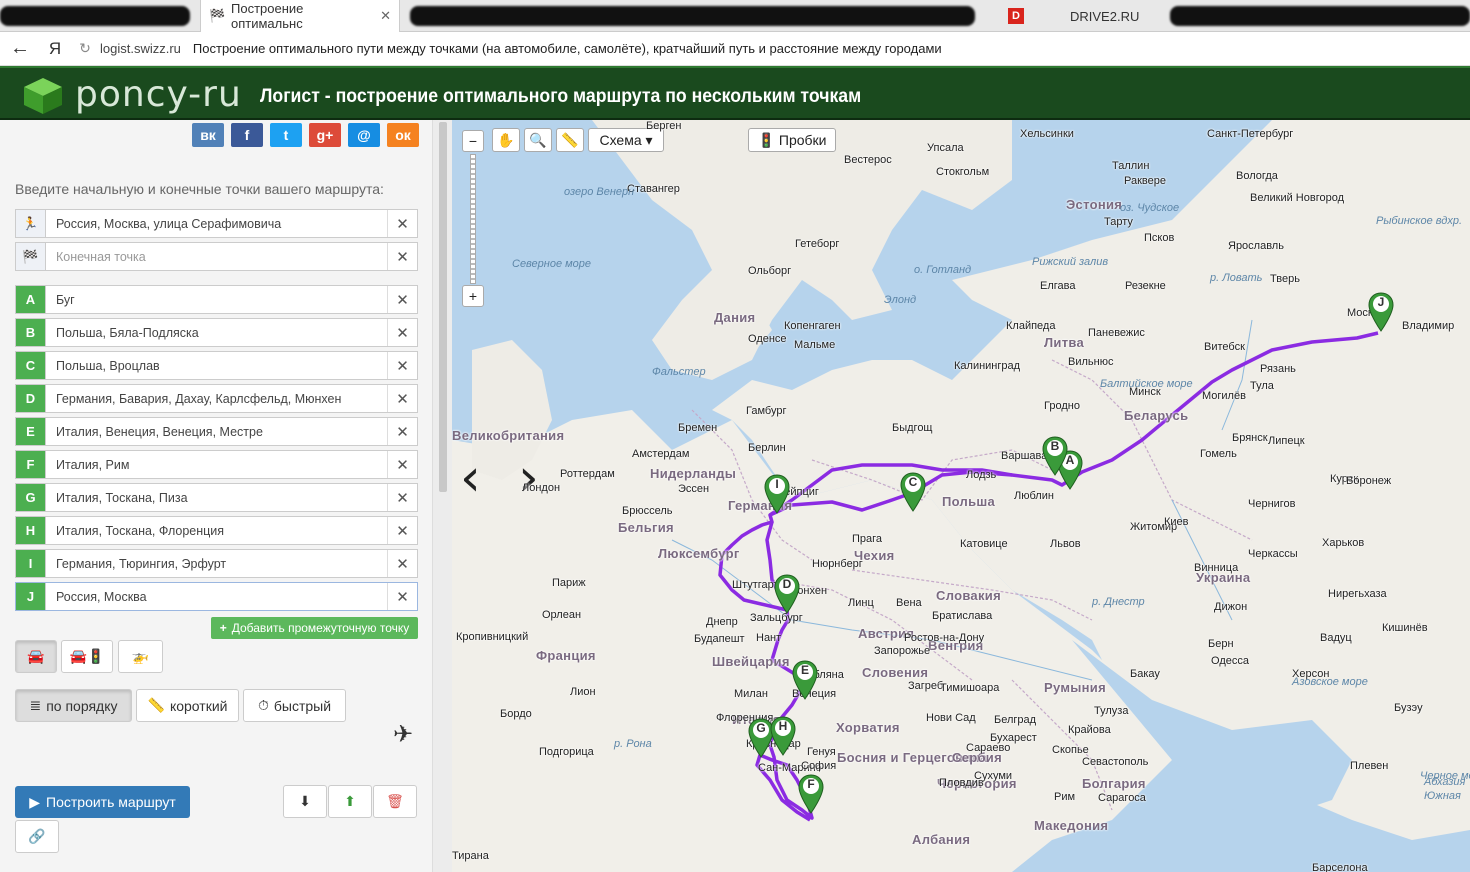 The width and height of the screenshot is (1470, 872). Describe the element at coordinates (385, 16) in the screenshot. I see `close-tab-icon: ✕` at that location.